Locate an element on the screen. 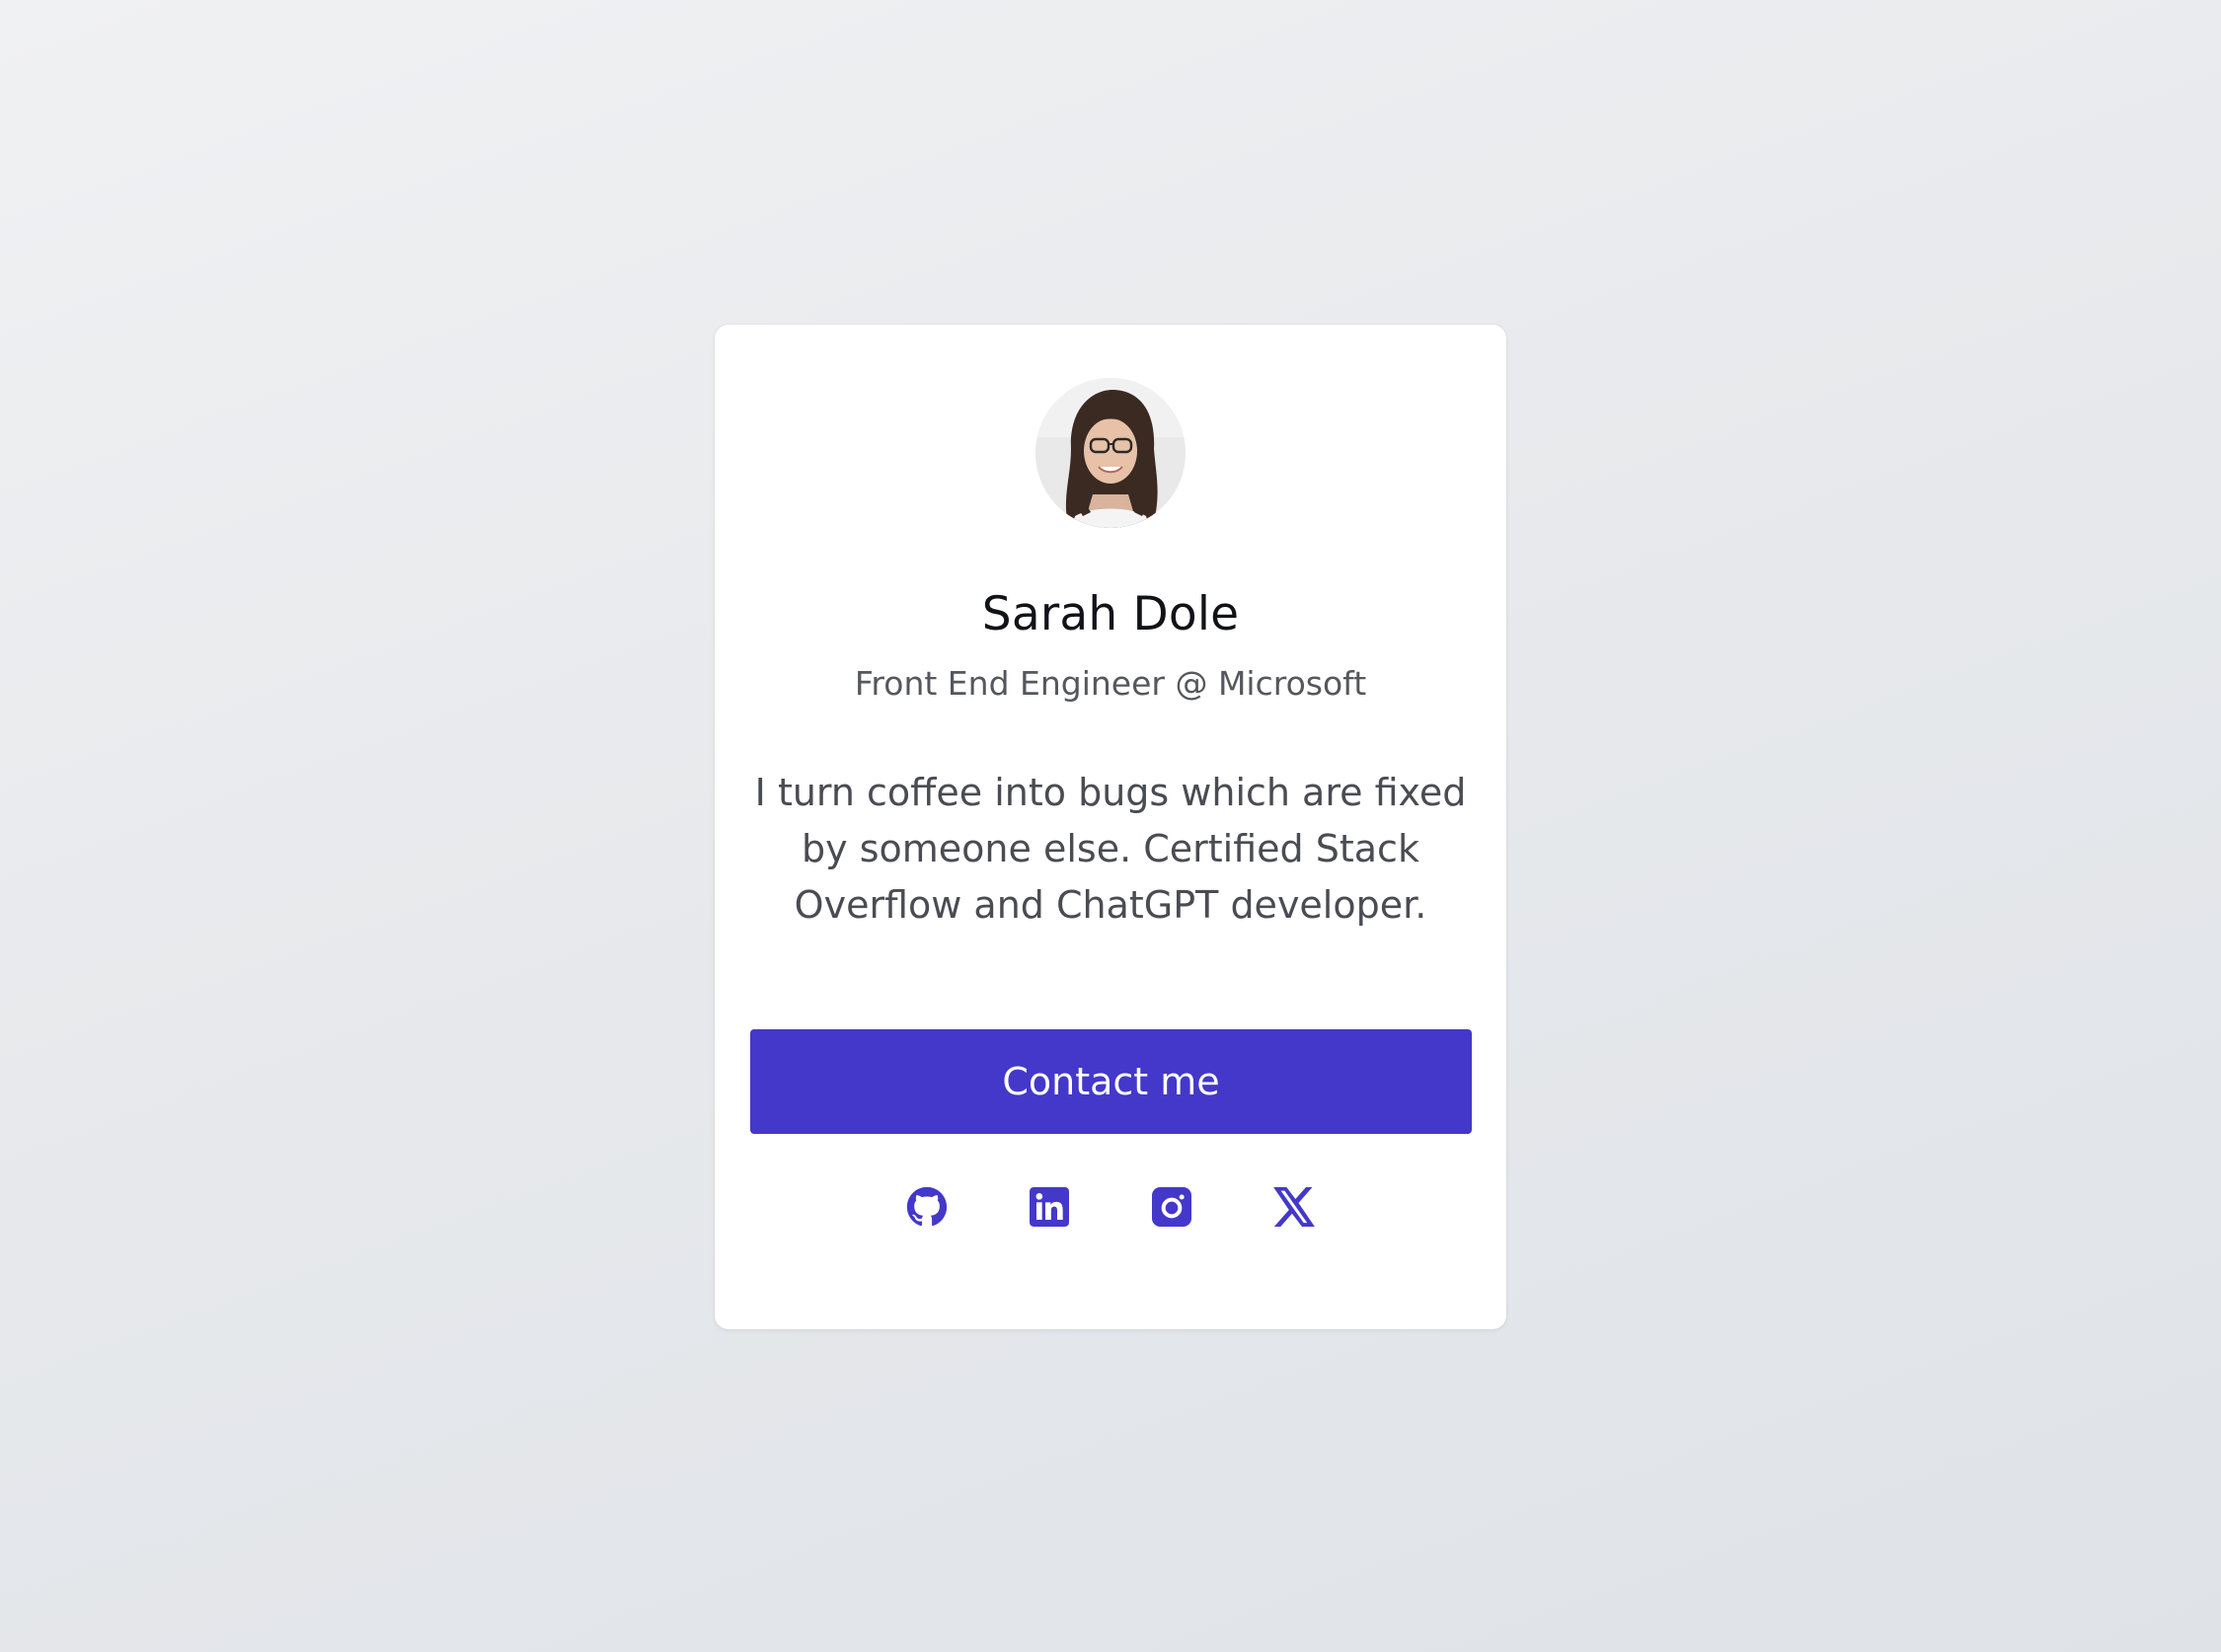 This screenshot has width=2221, height=1652. instagram-icon is located at coordinates (1171, 1207).